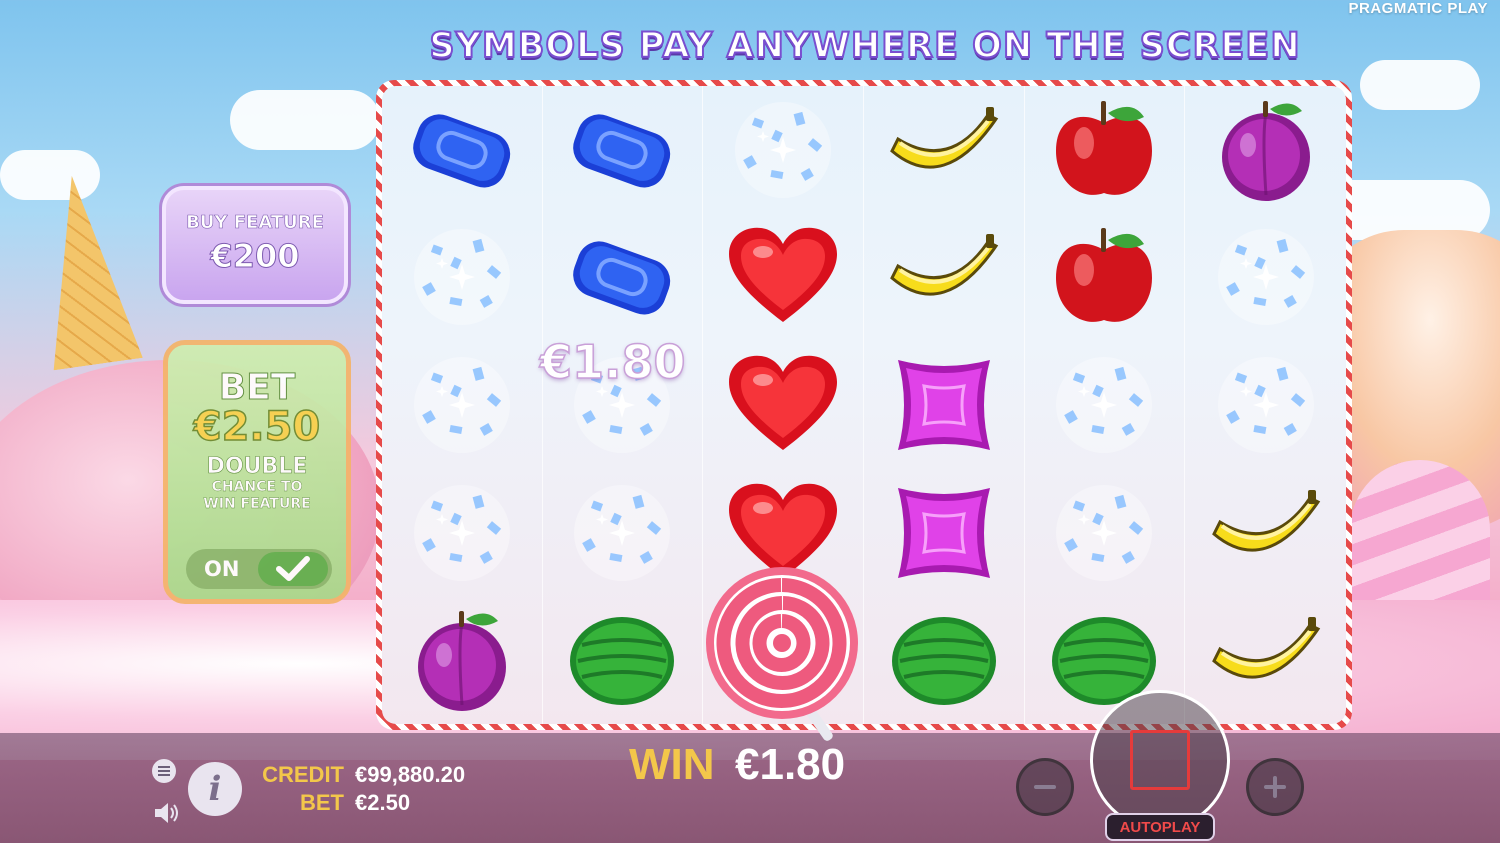 The image size is (1500, 843). Describe the element at coordinates (257, 467) in the screenshot. I see `double-label: DOUBLE` at that location.